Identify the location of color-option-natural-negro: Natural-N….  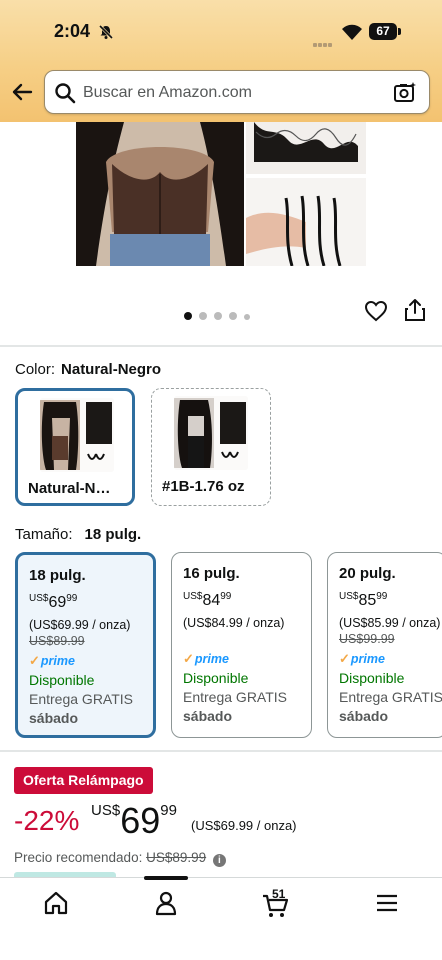
(75, 447).